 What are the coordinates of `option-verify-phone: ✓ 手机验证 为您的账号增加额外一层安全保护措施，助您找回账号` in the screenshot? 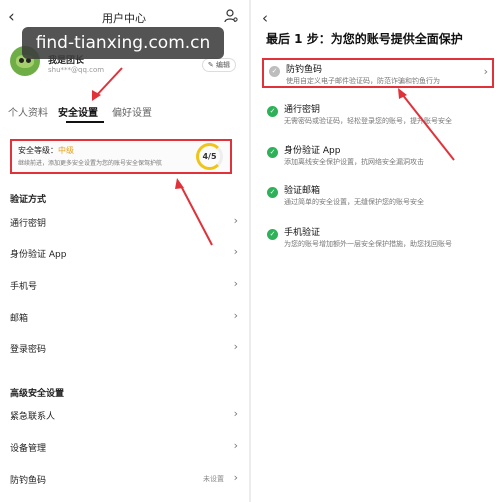 It's located at (378, 238).